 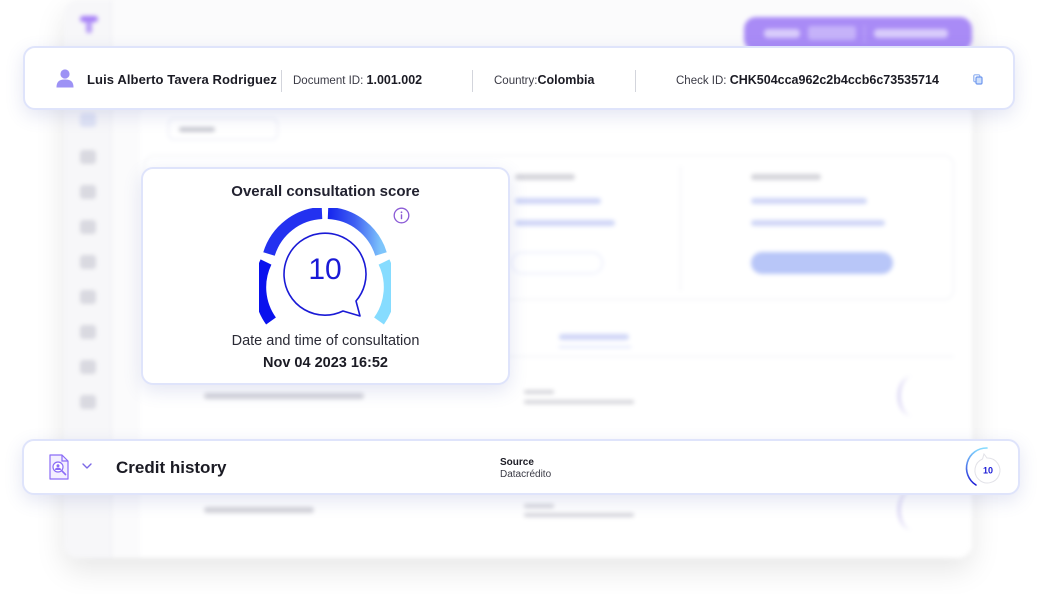 I want to click on country: Country:Colombia, so click(x=544, y=80).